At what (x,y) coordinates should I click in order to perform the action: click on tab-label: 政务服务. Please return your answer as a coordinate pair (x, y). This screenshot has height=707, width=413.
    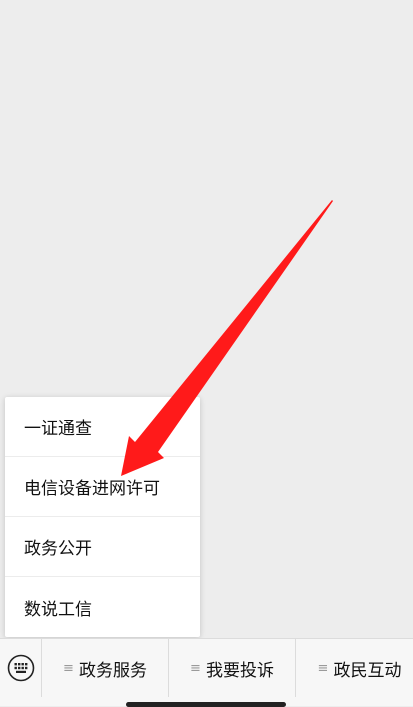
    Looking at the image, I should click on (112, 670).